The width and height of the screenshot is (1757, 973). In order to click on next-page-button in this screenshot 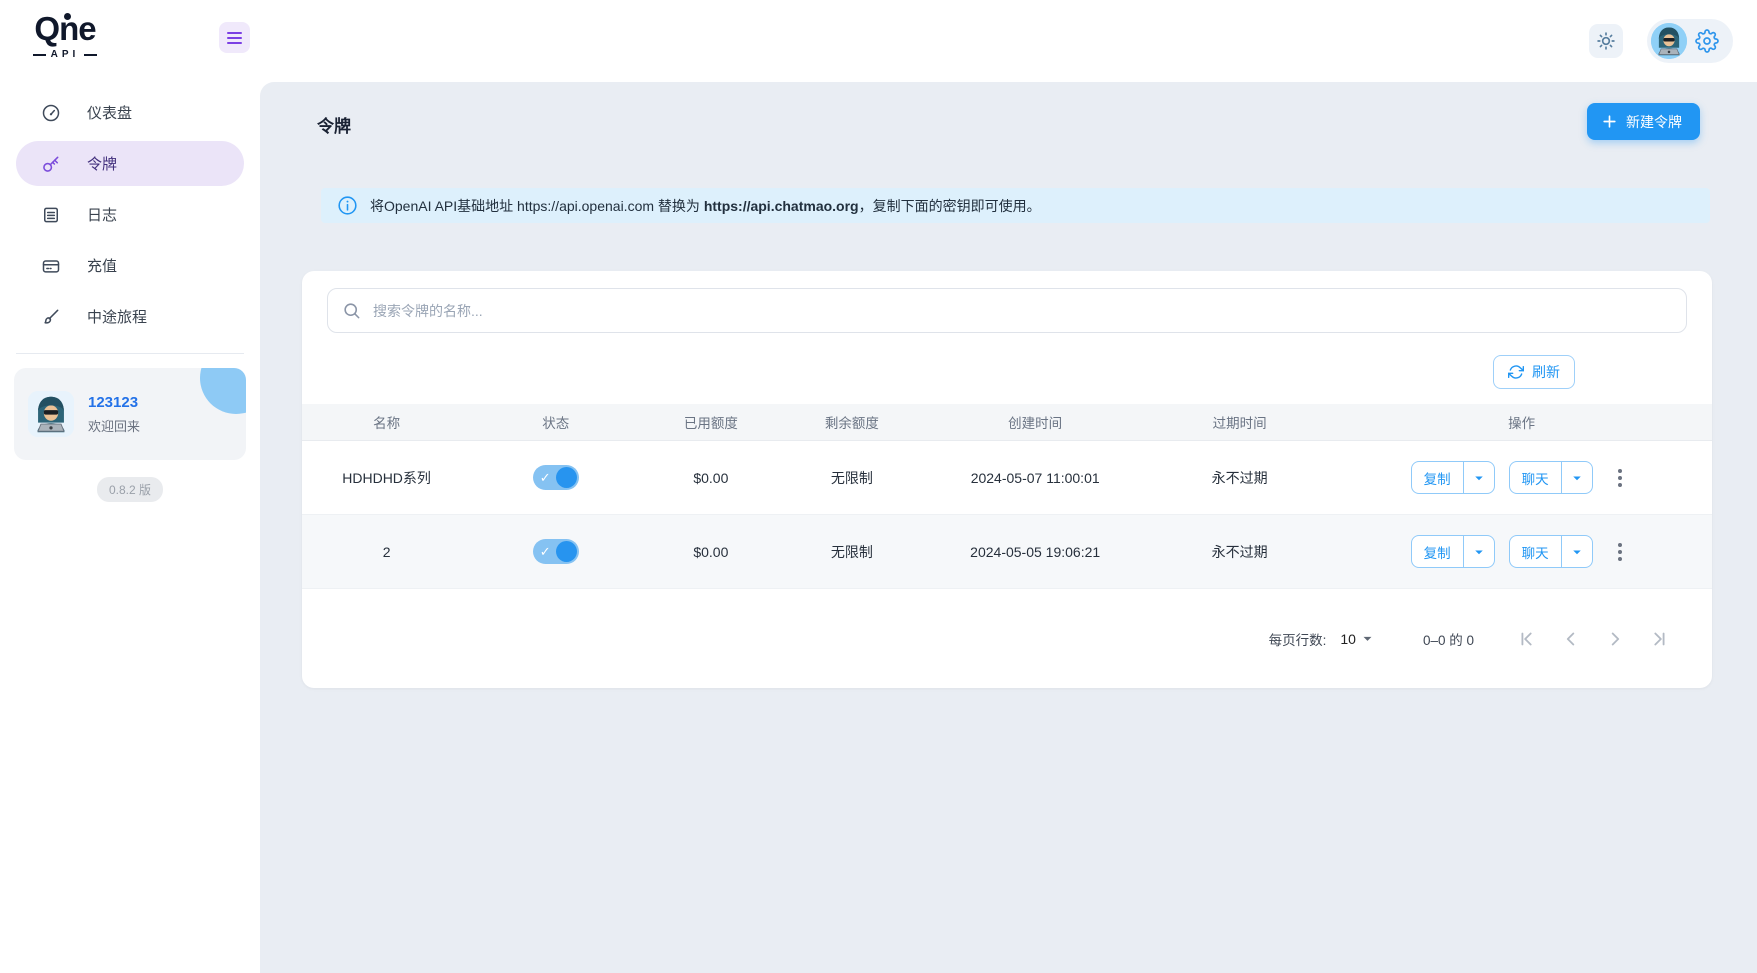, I will do `click(1615, 639)`.